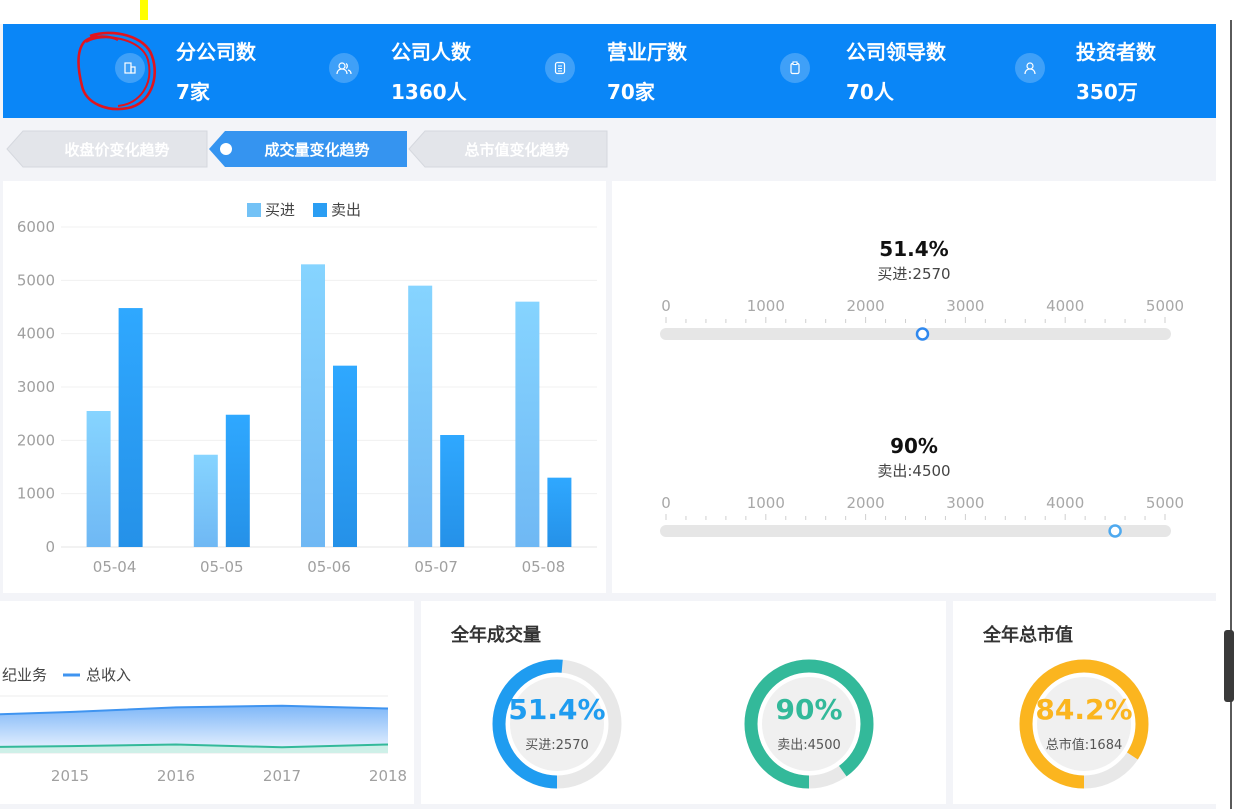 The height and width of the screenshot is (809, 1236). I want to click on y-tick-label: 4000, so click(36, 334).